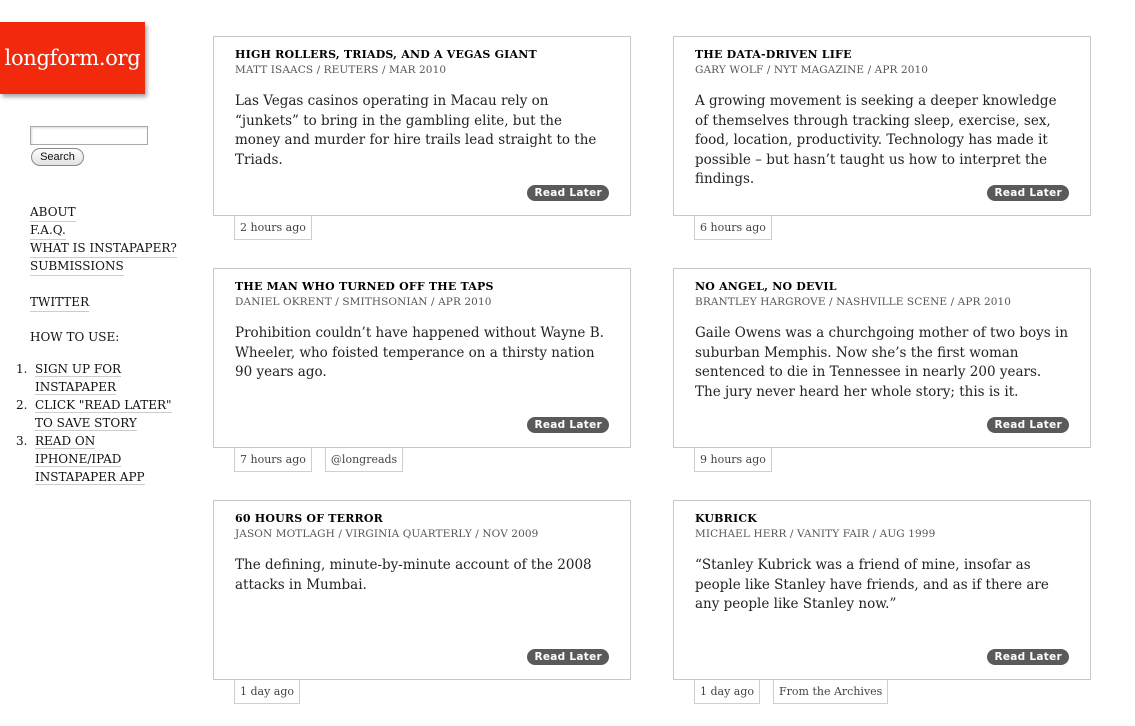  Describe the element at coordinates (363, 302) in the screenshot. I see `article-byline: DANIEL OKRENT / SMITHSONIAN / APR 2010` at that location.